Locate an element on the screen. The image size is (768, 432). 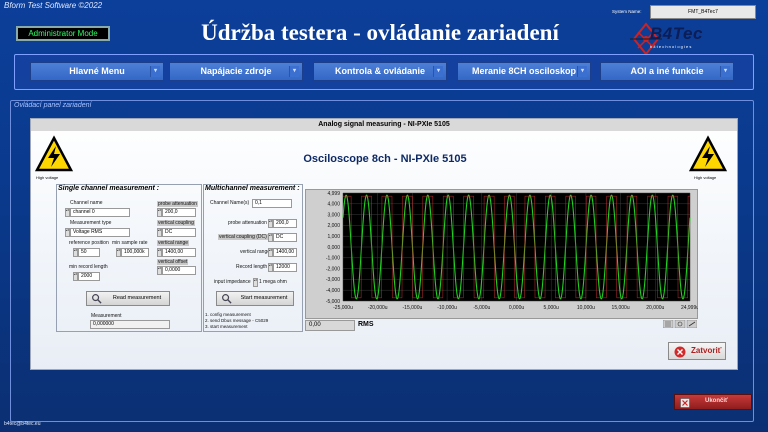
measurement-type-field: Voltage RMS is located at coordinates (100, 232).